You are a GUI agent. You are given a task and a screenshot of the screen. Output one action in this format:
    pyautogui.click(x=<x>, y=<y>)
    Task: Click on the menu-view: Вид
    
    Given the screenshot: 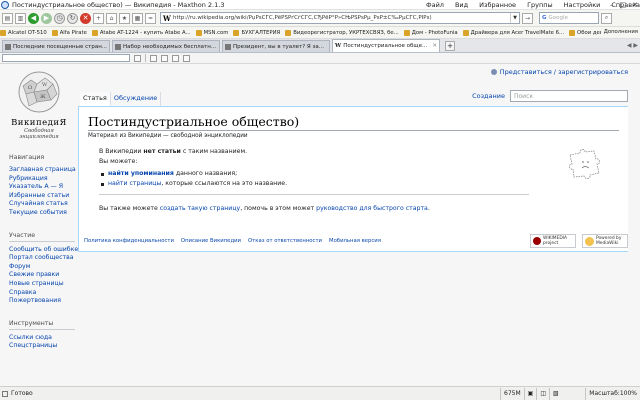 What is the action you would take?
    pyautogui.click(x=461, y=5)
    